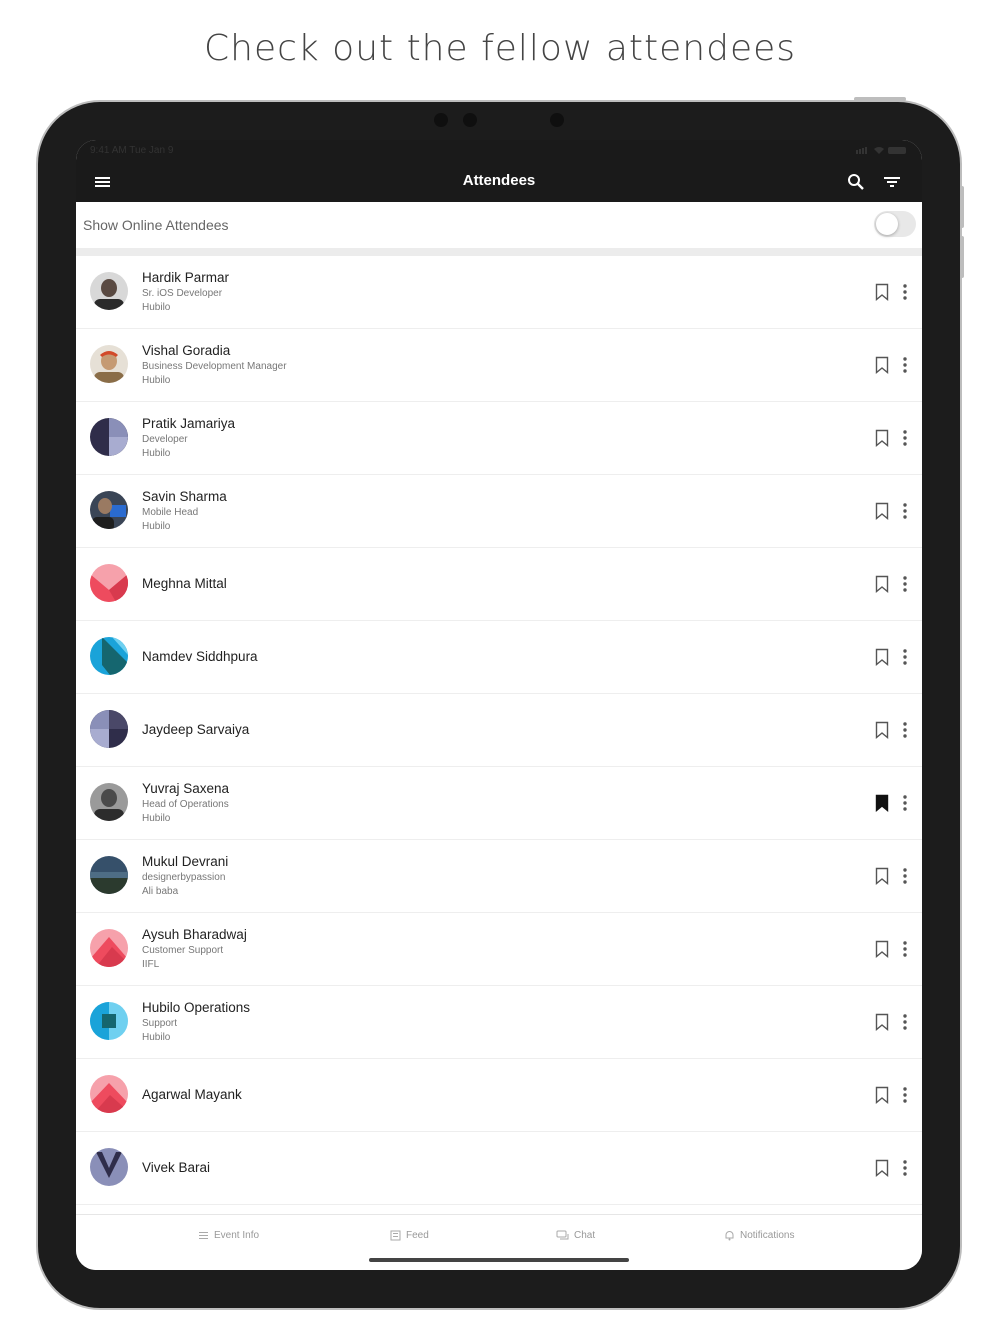 Image resolution: width=1000 pixels, height=1334 pixels. I want to click on tab-notifications: Notifications, so click(759, 1235).